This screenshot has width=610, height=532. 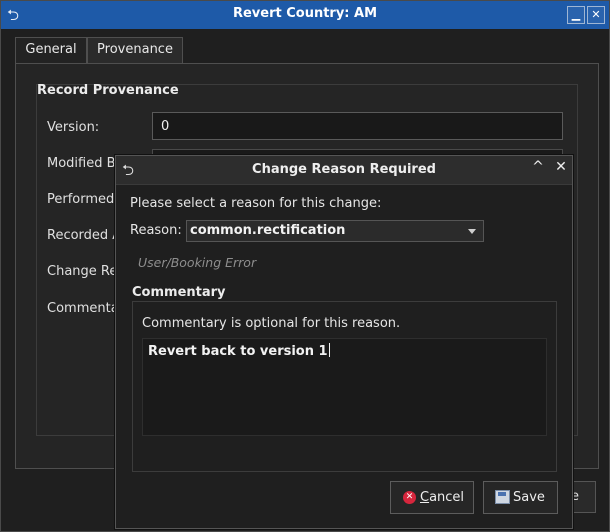 I want to click on commentary-title: Commentary, so click(x=179, y=292).